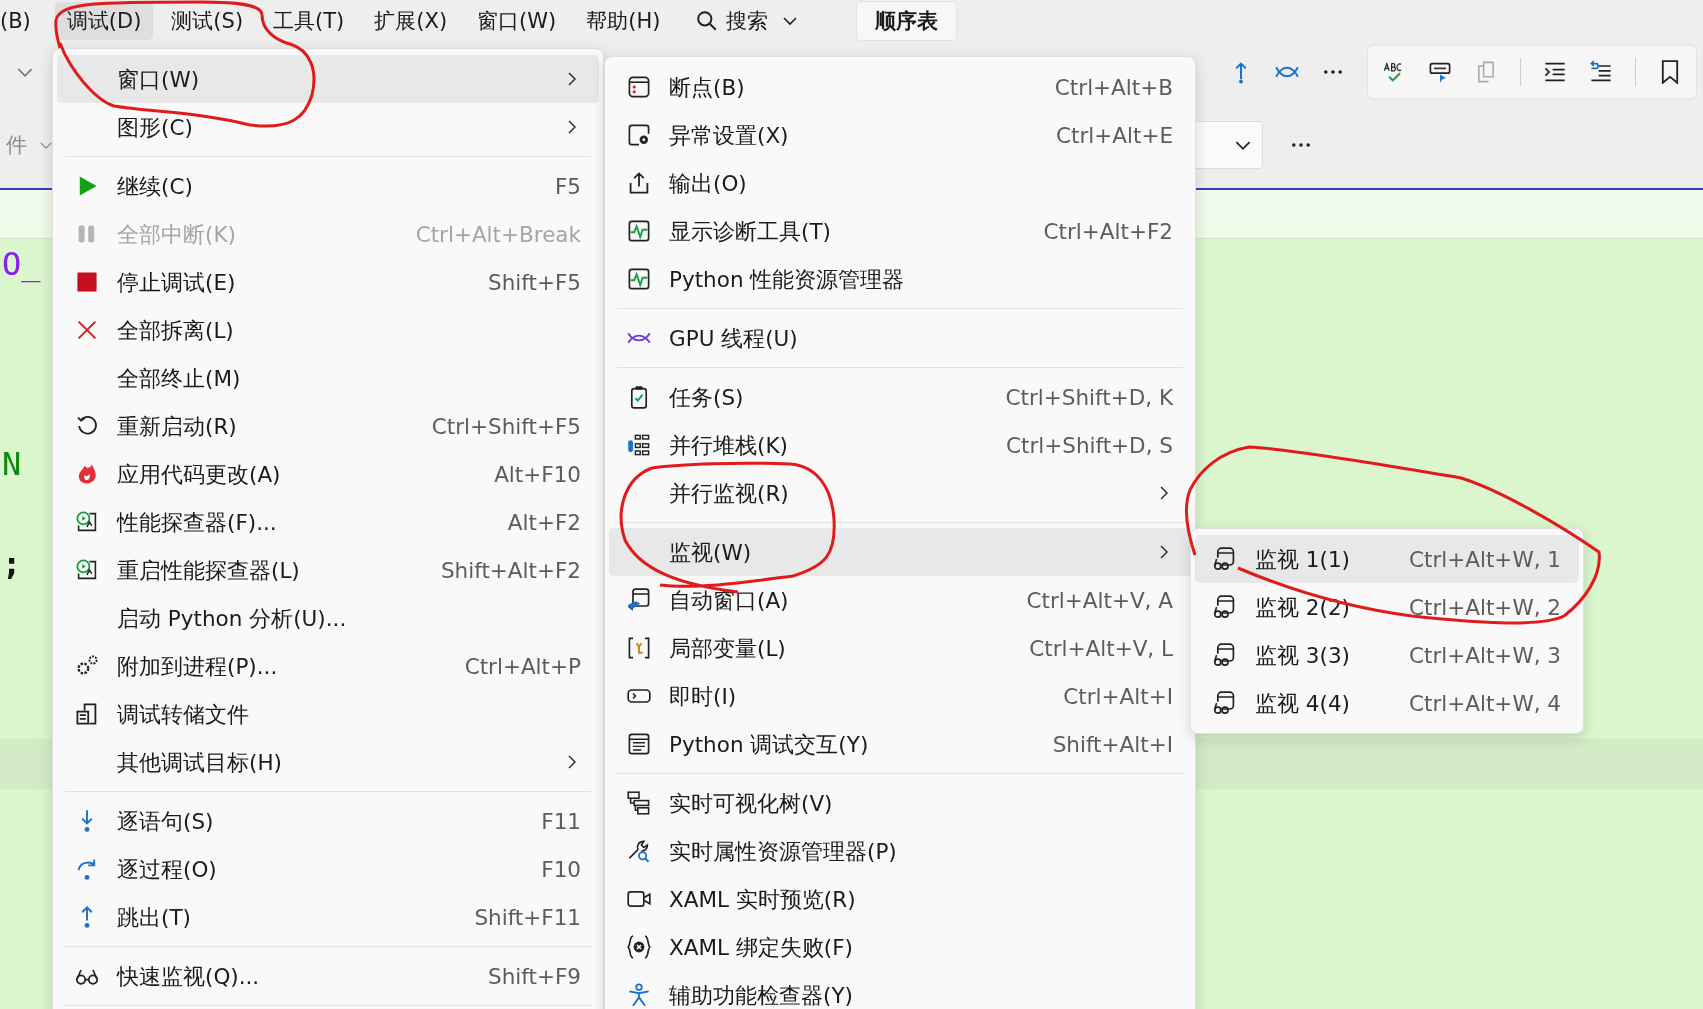 This screenshot has height=1009, width=1703. Describe the element at coordinates (900, 397) in the screenshot. I see `menu-item: 任务(S) Ctrl+Shift+D, K` at that location.